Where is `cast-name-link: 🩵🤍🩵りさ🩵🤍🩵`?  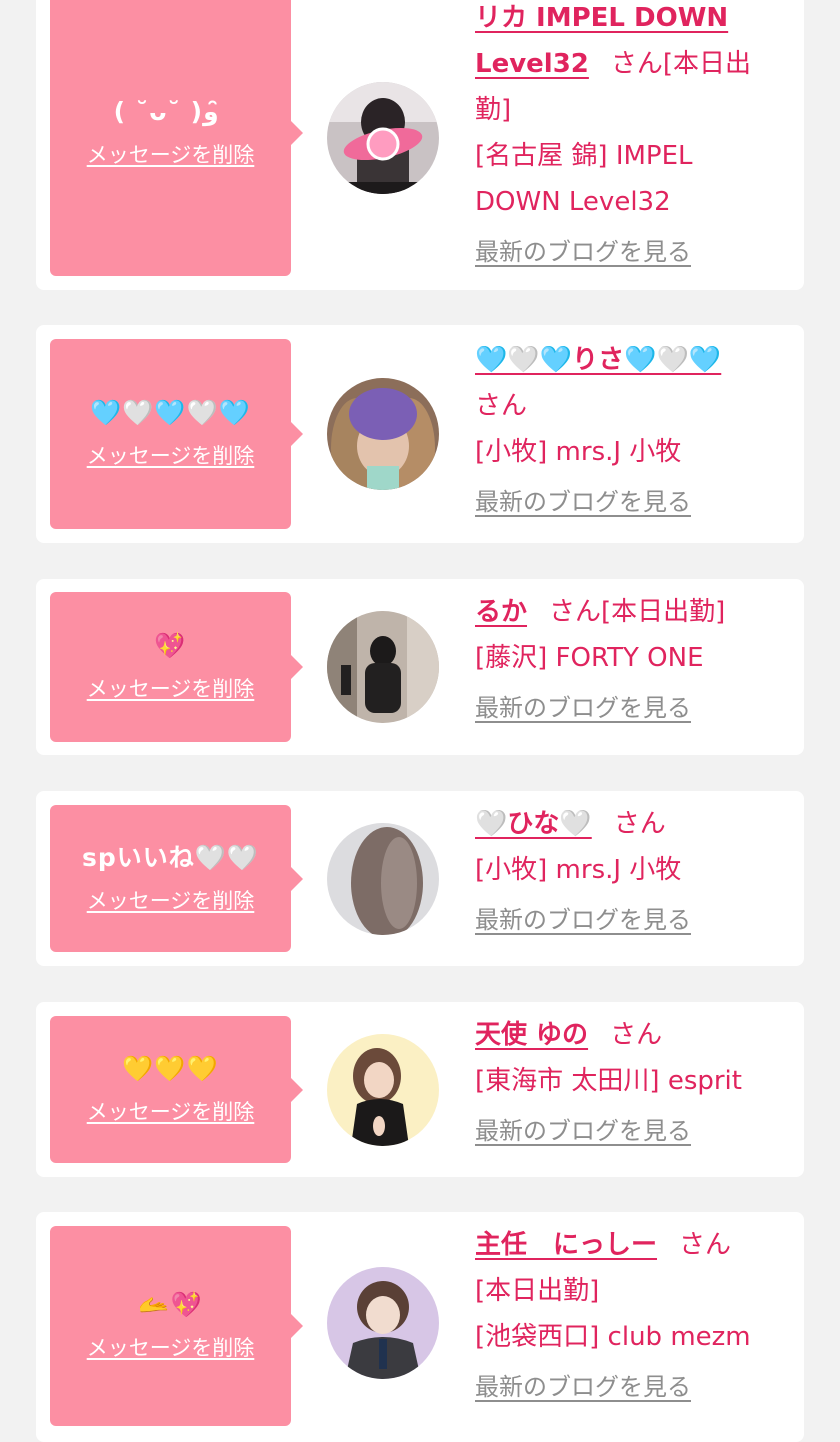 cast-name-link: 🩵🤍🩵りさ🩵🤍🩵 is located at coordinates (598, 360).